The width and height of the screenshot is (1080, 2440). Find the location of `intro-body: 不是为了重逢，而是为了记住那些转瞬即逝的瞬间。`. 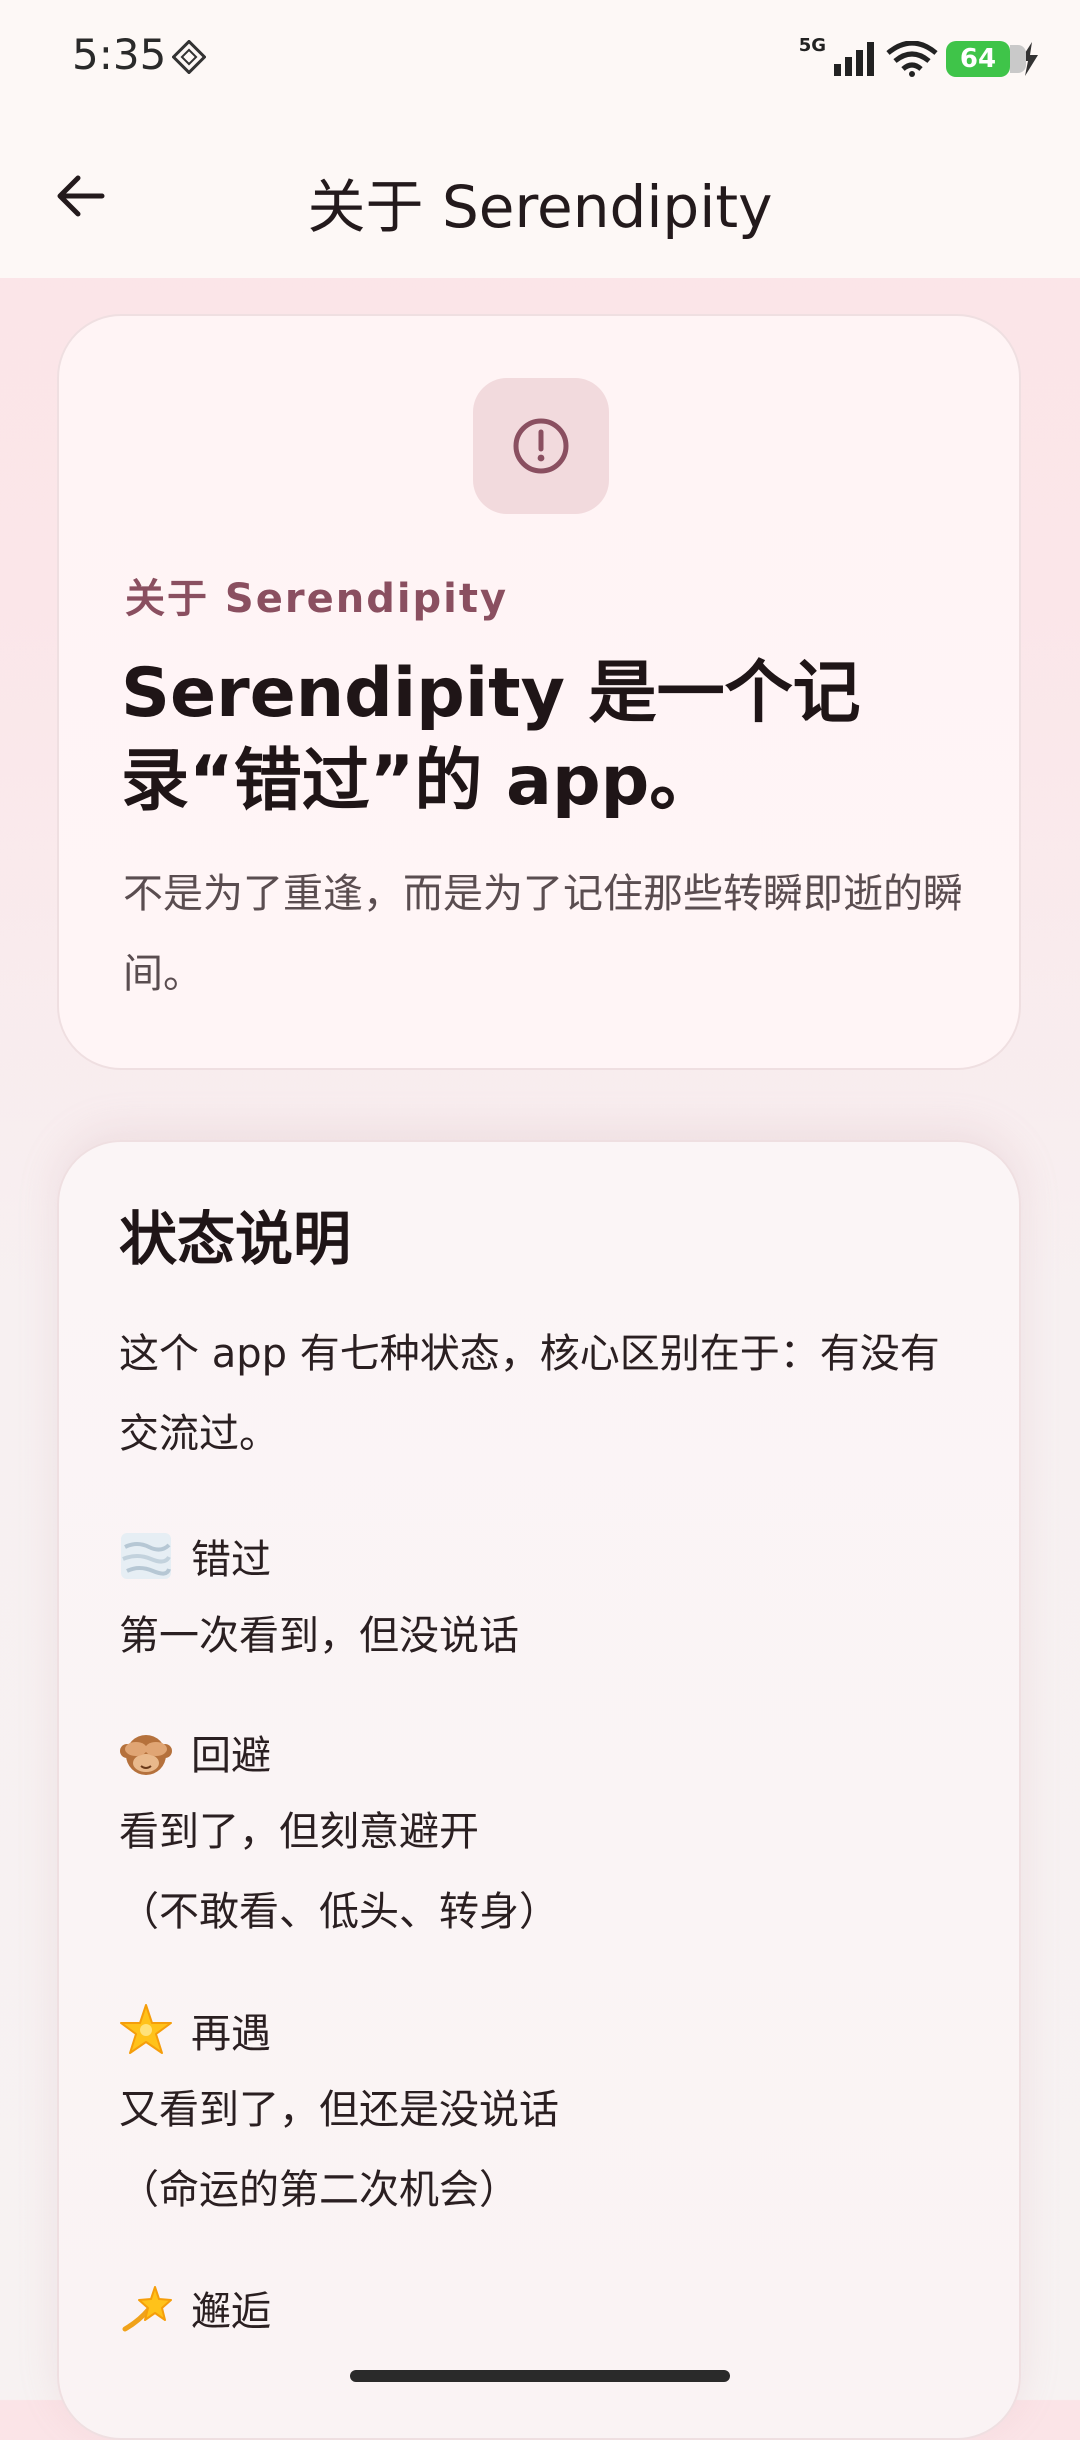

intro-body: 不是为了重逢，而是为了记住那些转瞬即逝的瞬间。 is located at coordinates (543, 934).